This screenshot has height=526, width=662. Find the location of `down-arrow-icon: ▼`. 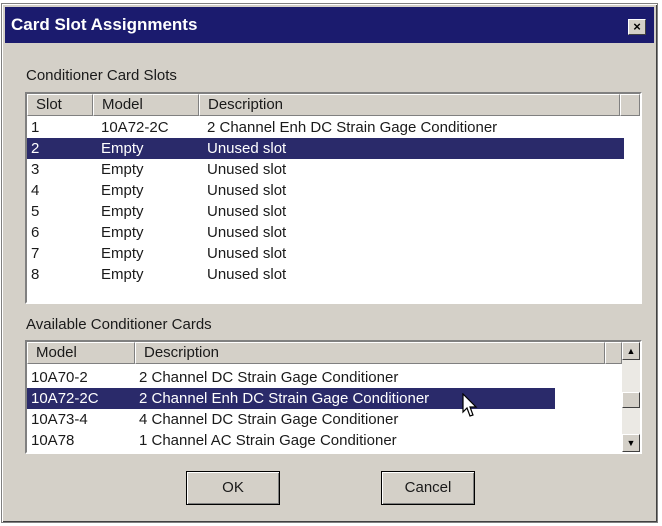

down-arrow-icon: ▼ is located at coordinates (631, 443).